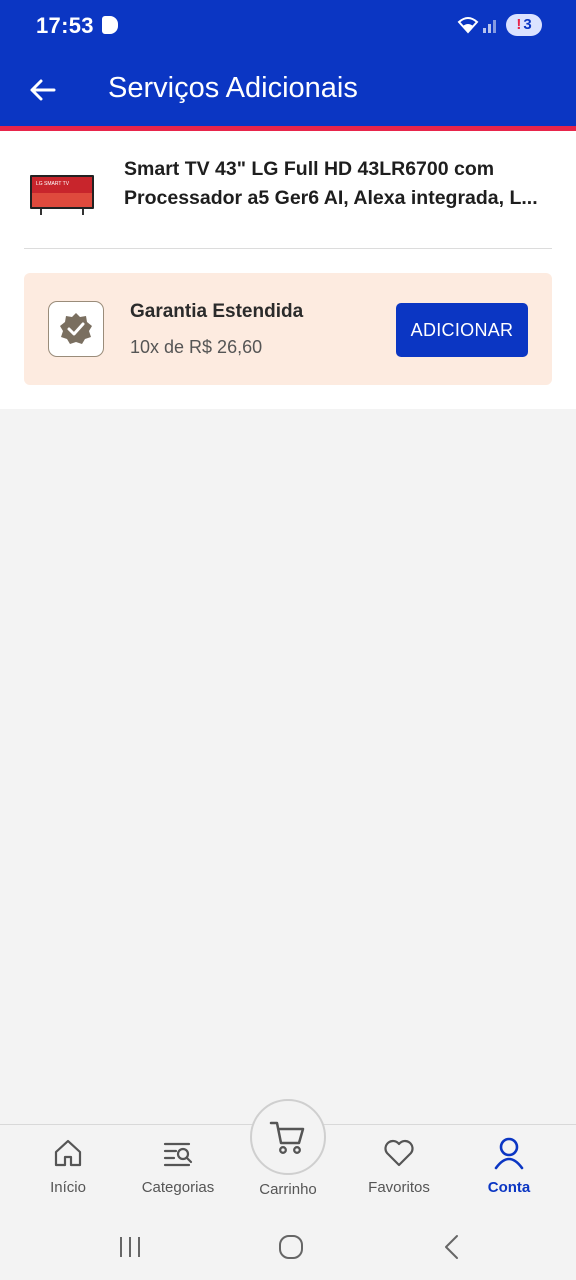  I want to click on home-circle-icon, so click(291, 1247).